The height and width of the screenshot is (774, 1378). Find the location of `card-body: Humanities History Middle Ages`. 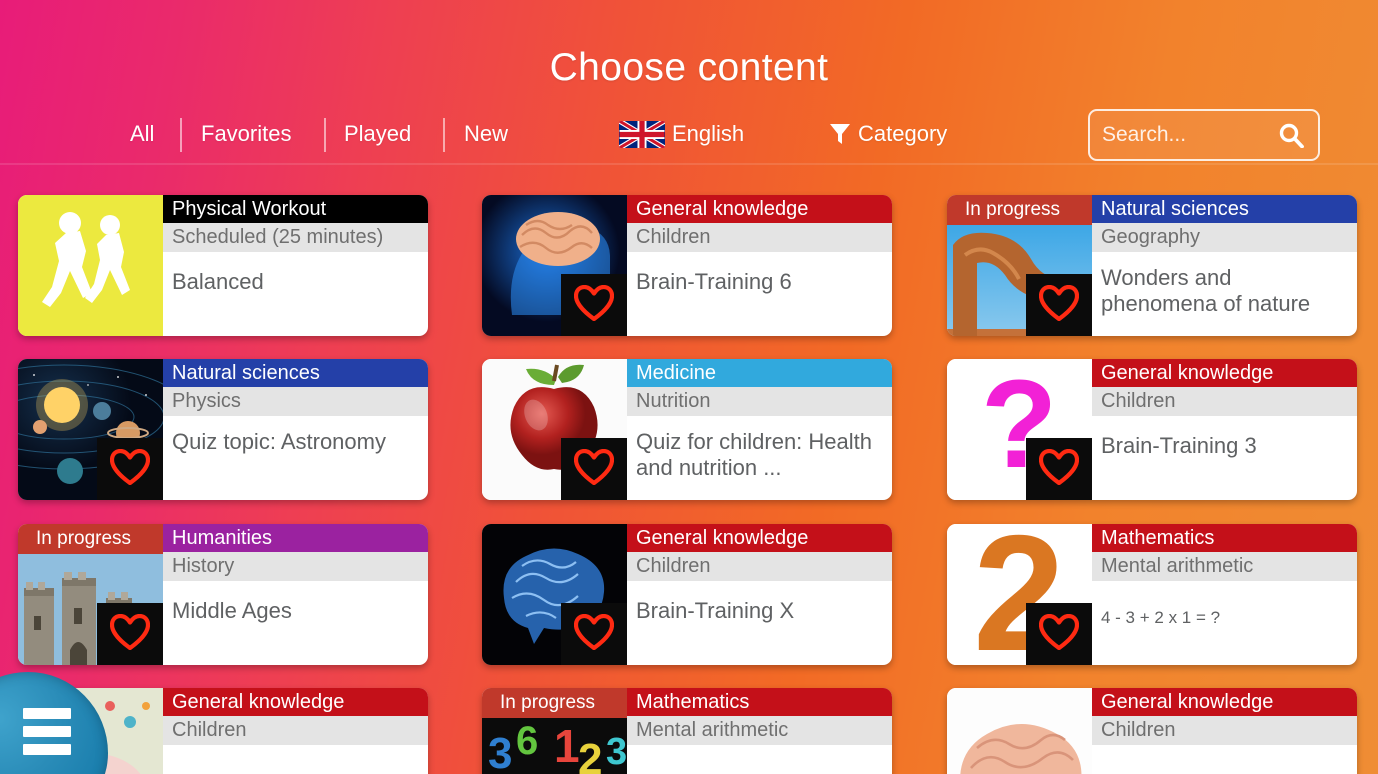

card-body: Humanities History Middle Ages is located at coordinates (295, 594).